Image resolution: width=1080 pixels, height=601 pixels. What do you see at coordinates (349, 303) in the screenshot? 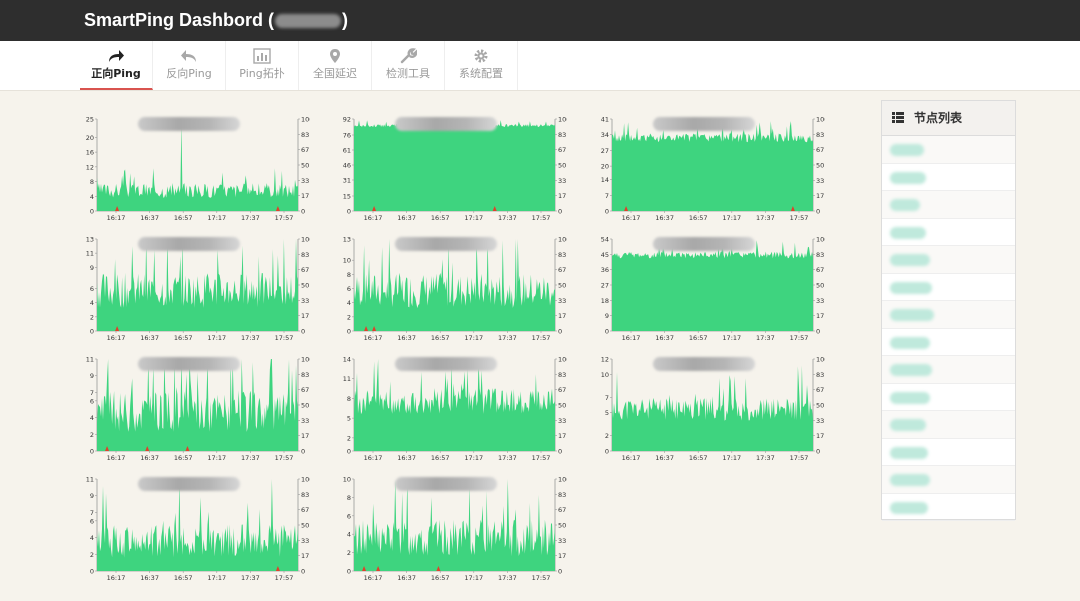
I see `y-tick-label-left: 4` at bounding box center [349, 303].